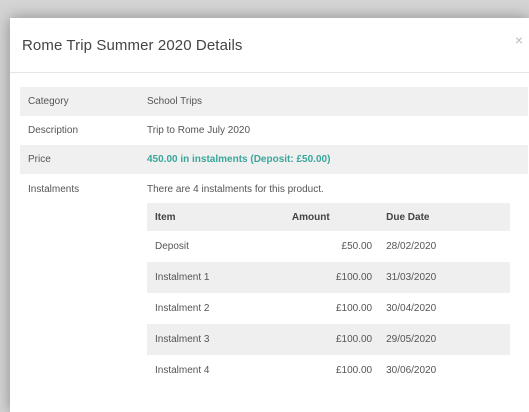 The width and height of the screenshot is (529, 412). I want to click on price-label: Price, so click(39, 159).